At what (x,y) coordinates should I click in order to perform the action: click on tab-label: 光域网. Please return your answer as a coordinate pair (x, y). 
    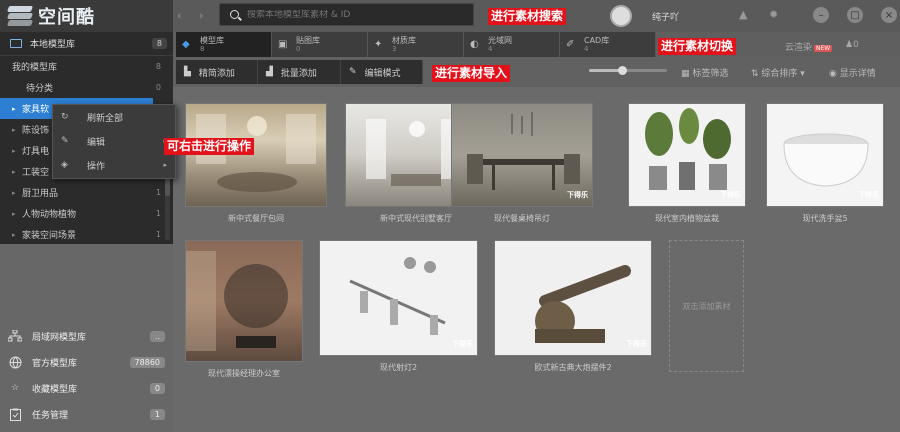
    Looking at the image, I should click on (500, 40).